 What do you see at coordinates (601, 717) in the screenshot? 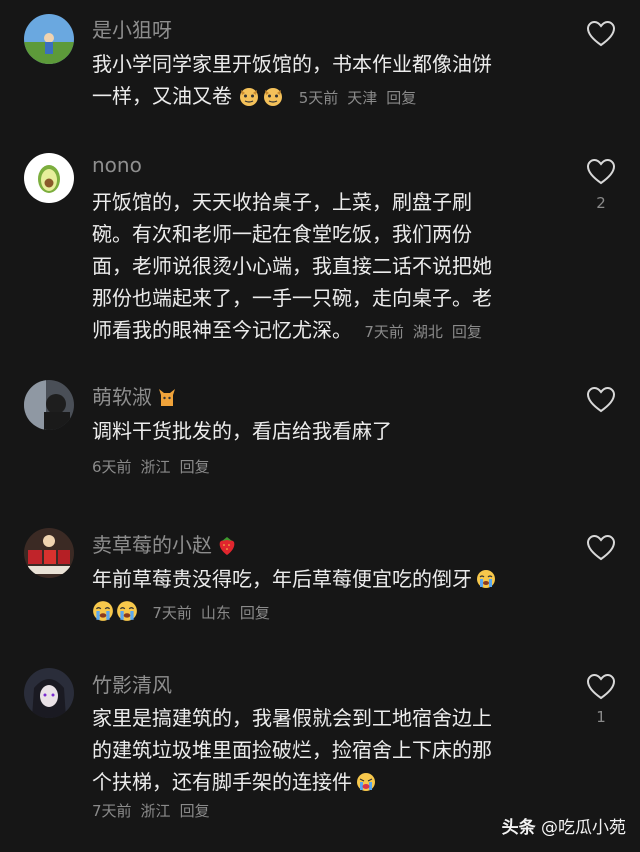
I see `like-count: 1` at bounding box center [601, 717].